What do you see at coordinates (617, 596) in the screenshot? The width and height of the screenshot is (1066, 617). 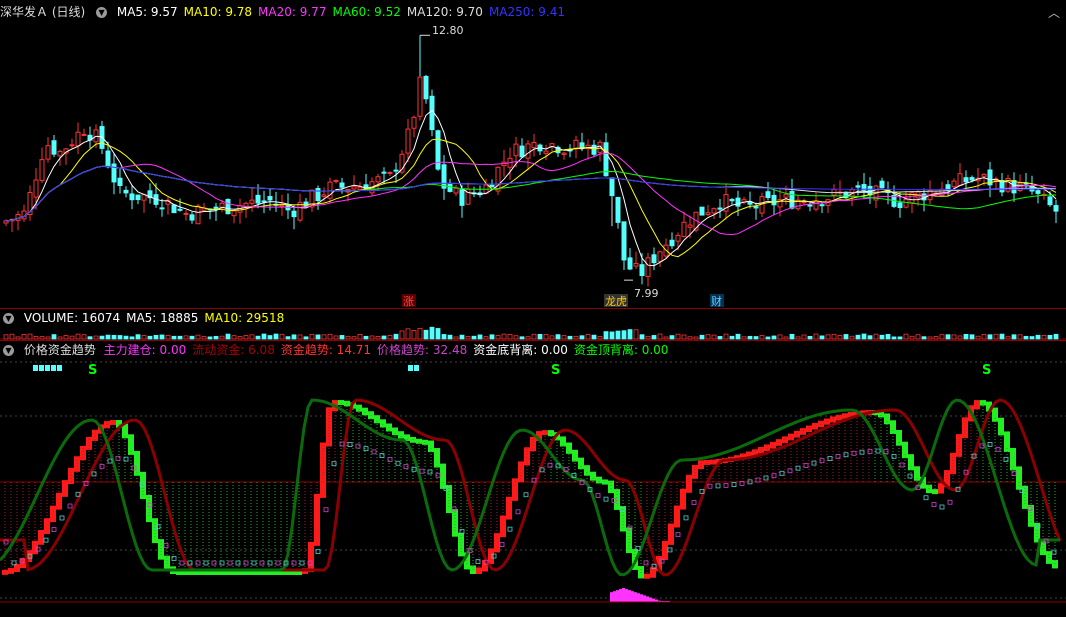 I see `accumulation-bar` at bounding box center [617, 596].